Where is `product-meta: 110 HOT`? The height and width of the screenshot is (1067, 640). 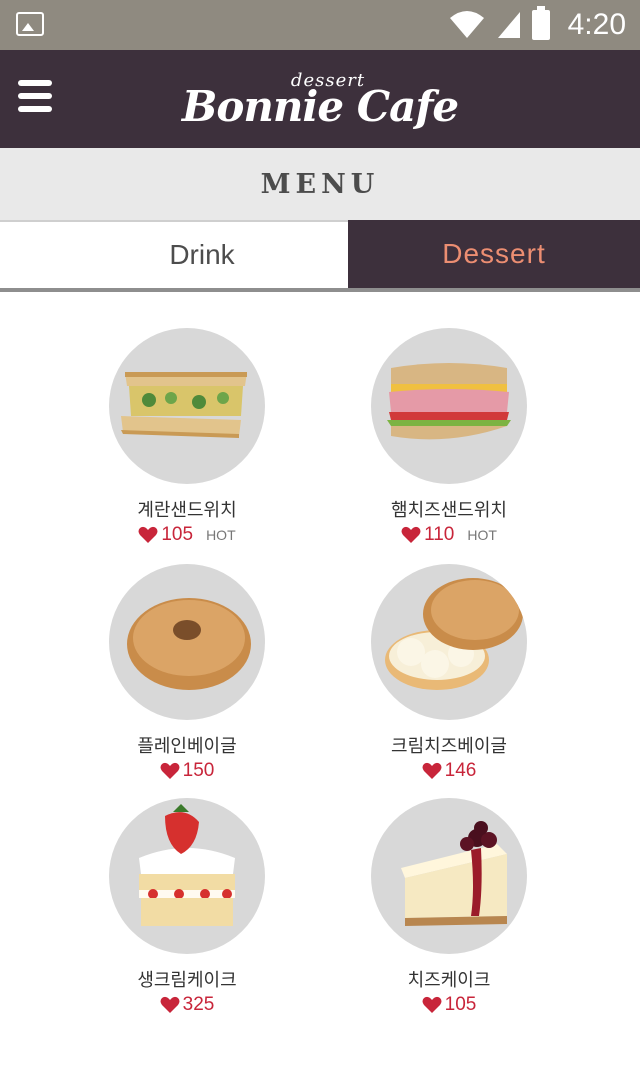 product-meta: 110 HOT is located at coordinates (449, 535).